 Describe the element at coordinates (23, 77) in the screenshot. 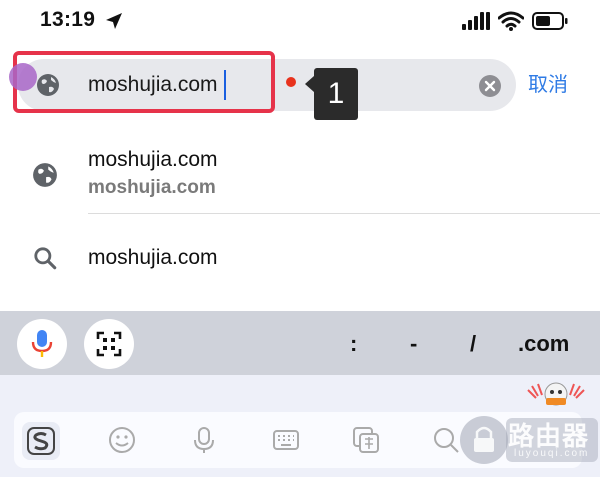

I see `touch-indicator` at that location.